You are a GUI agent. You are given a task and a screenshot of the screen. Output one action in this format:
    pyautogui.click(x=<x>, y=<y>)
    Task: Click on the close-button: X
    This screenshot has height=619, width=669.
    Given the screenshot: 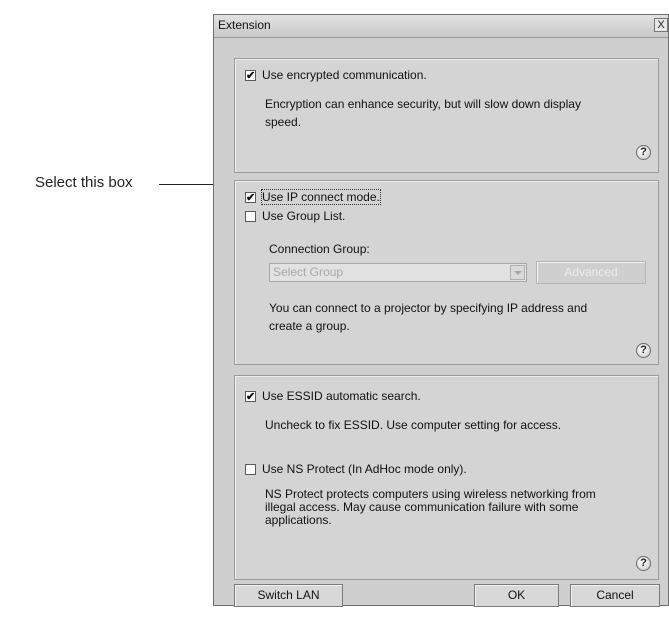 What is the action you would take?
    pyautogui.click(x=661, y=25)
    